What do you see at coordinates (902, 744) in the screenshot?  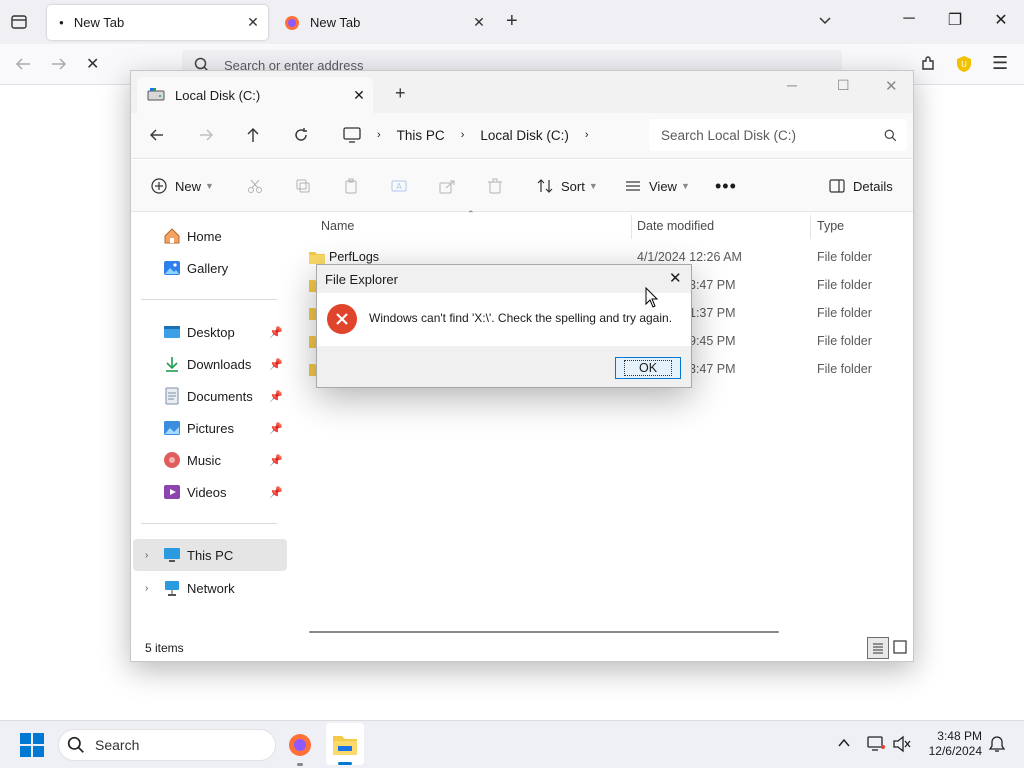 I see `volume-muted-icon` at bounding box center [902, 744].